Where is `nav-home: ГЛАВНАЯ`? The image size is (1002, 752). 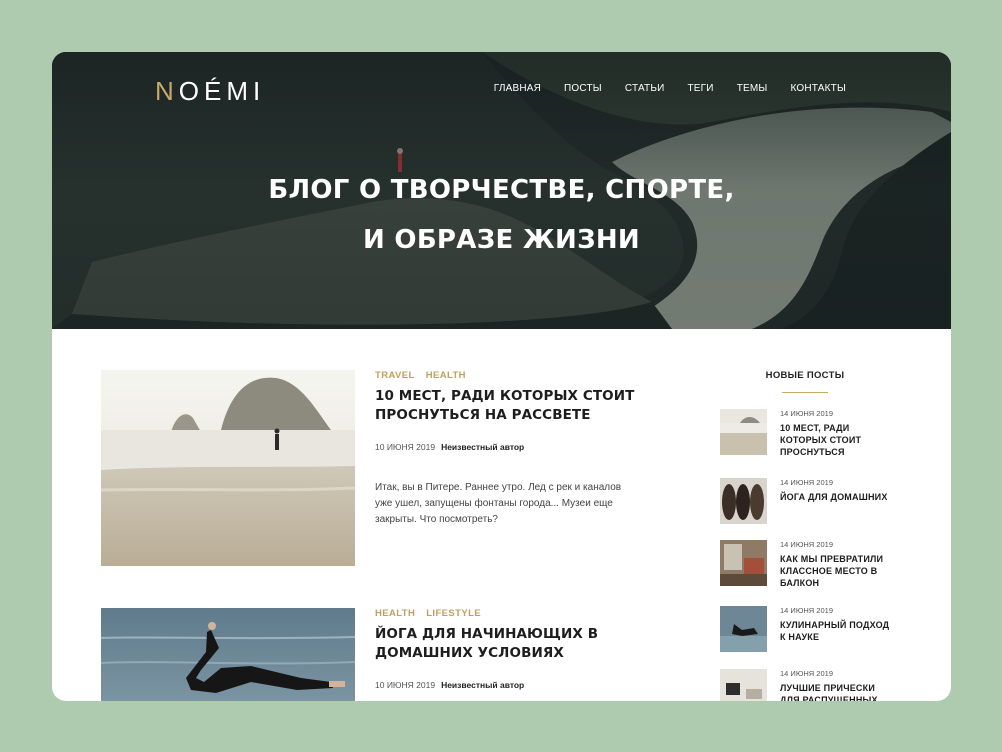 nav-home: ГЛАВНАЯ is located at coordinates (517, 88).